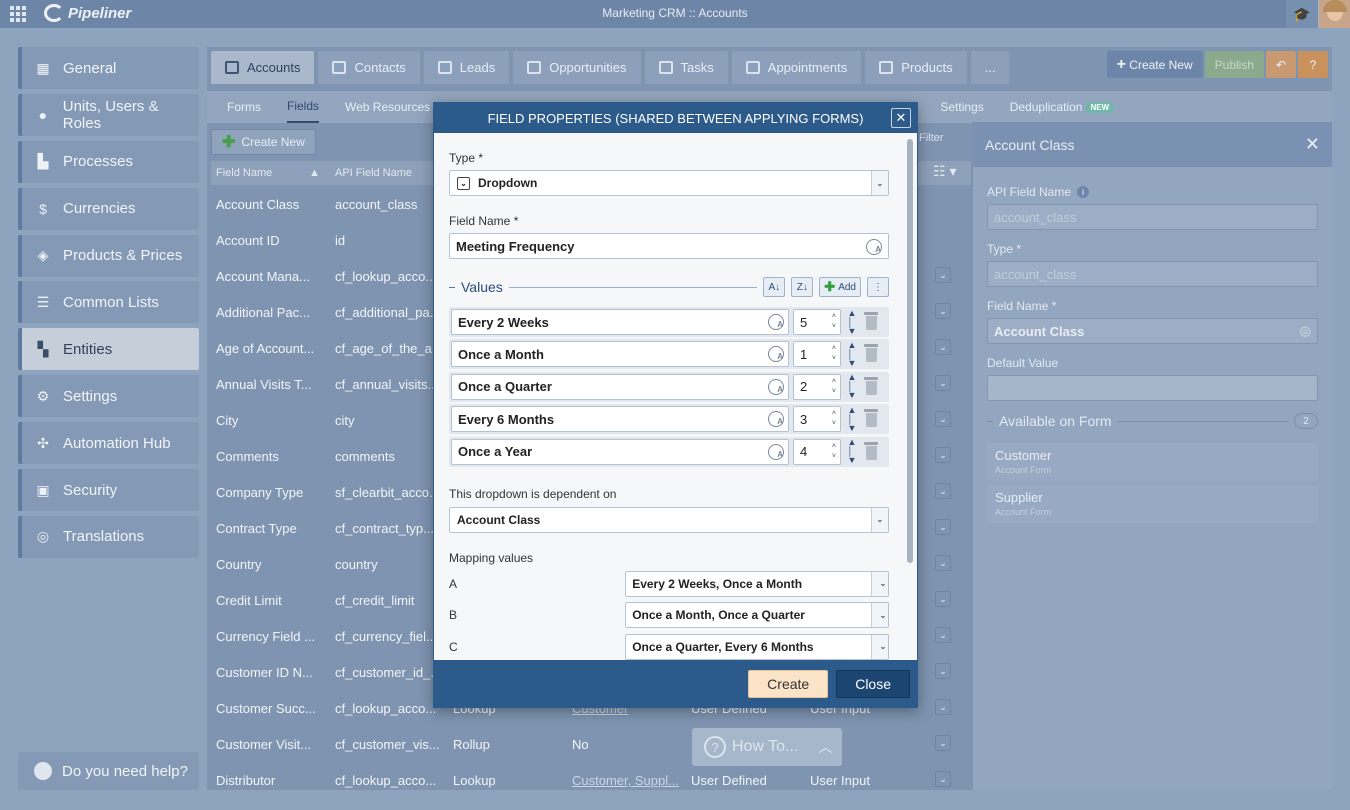 The height and width of the screenshot is (810, 1350). Describe the element at coordinates (817, 354) in the screenshot. I see `order-stepper: 1 ˄ ˅` at that location.